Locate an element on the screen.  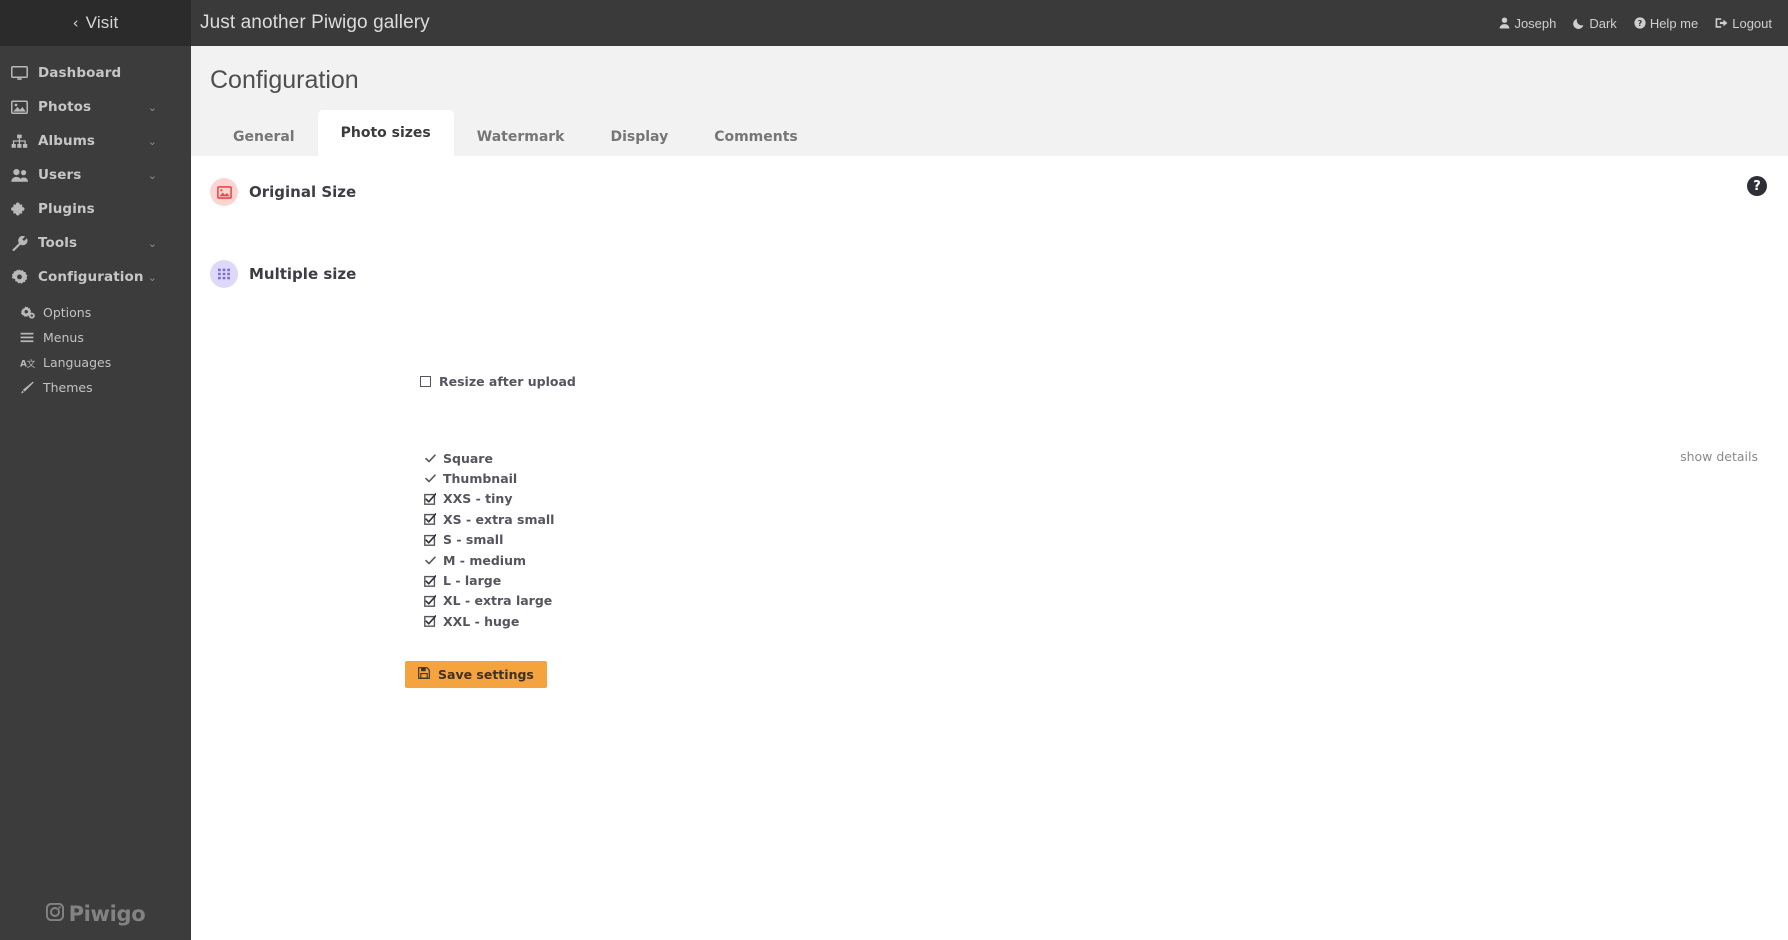
size-label: Square is located at coordinates (468, 458).